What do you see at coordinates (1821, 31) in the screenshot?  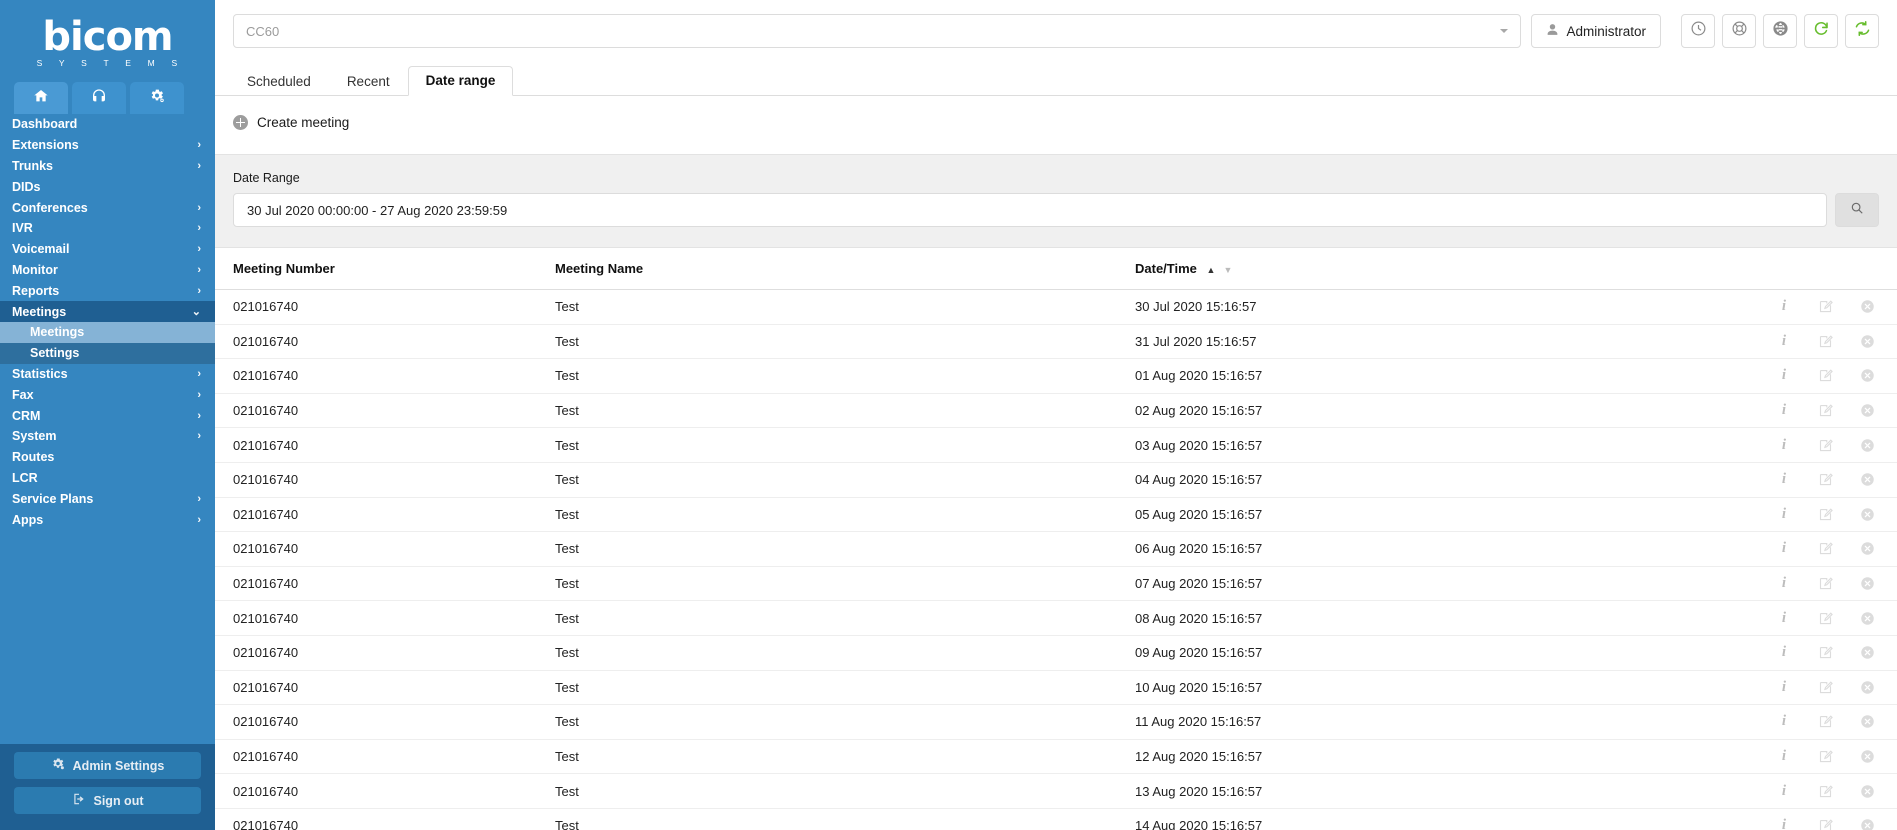 I see `reload-button` at bounding box center [1821, 31].